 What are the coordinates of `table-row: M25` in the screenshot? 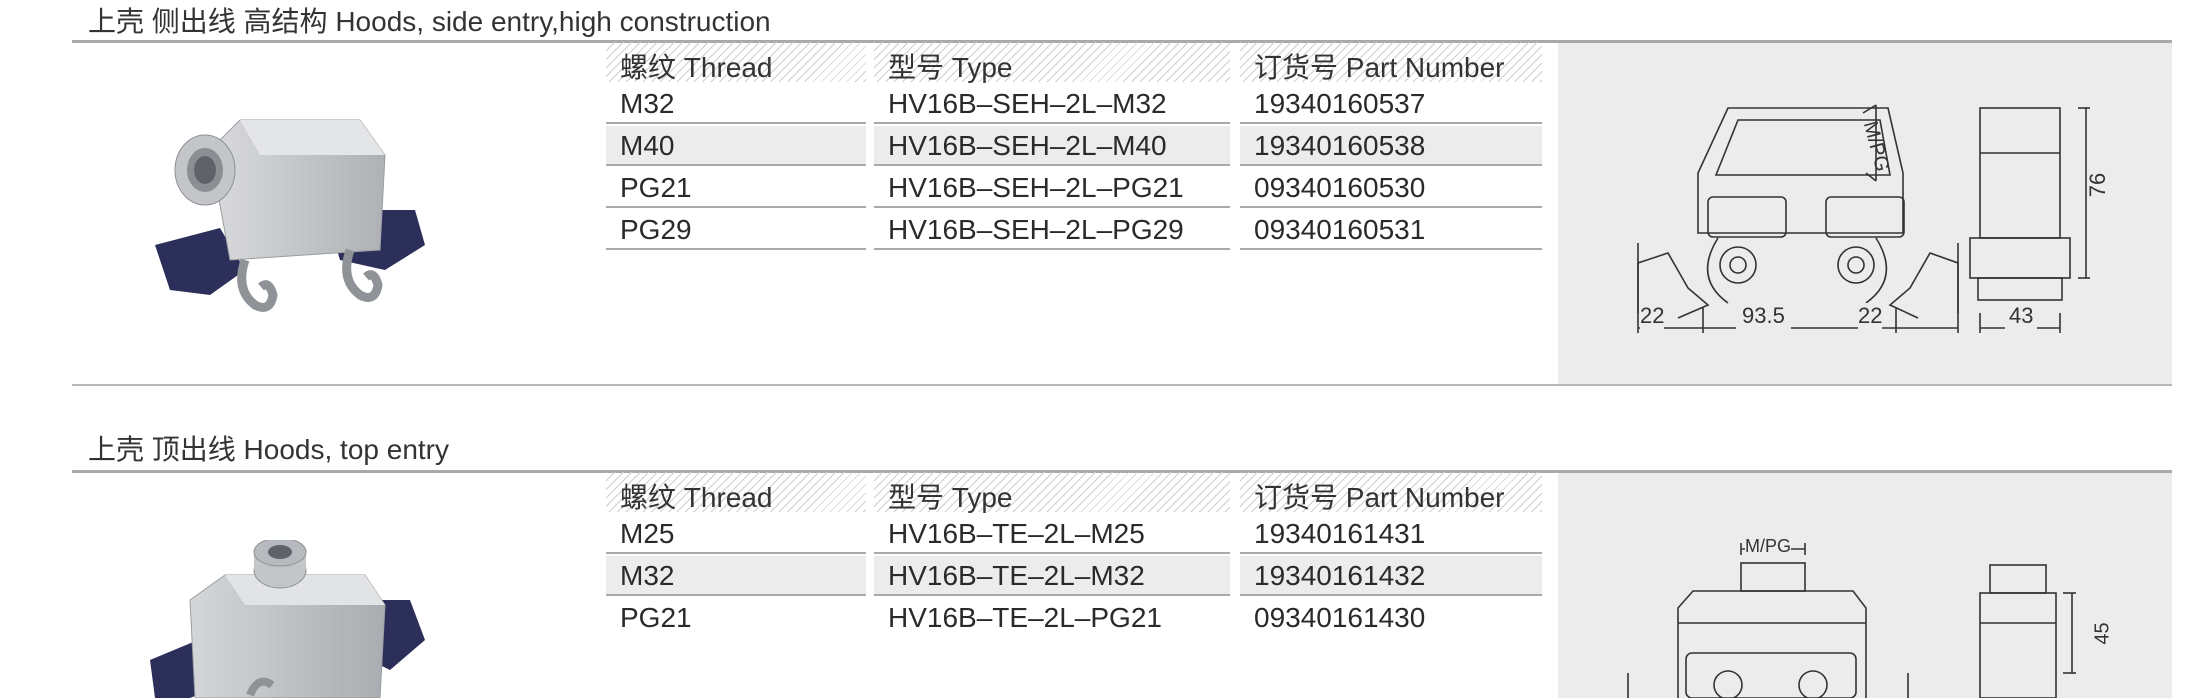 It's located at (736, 534).